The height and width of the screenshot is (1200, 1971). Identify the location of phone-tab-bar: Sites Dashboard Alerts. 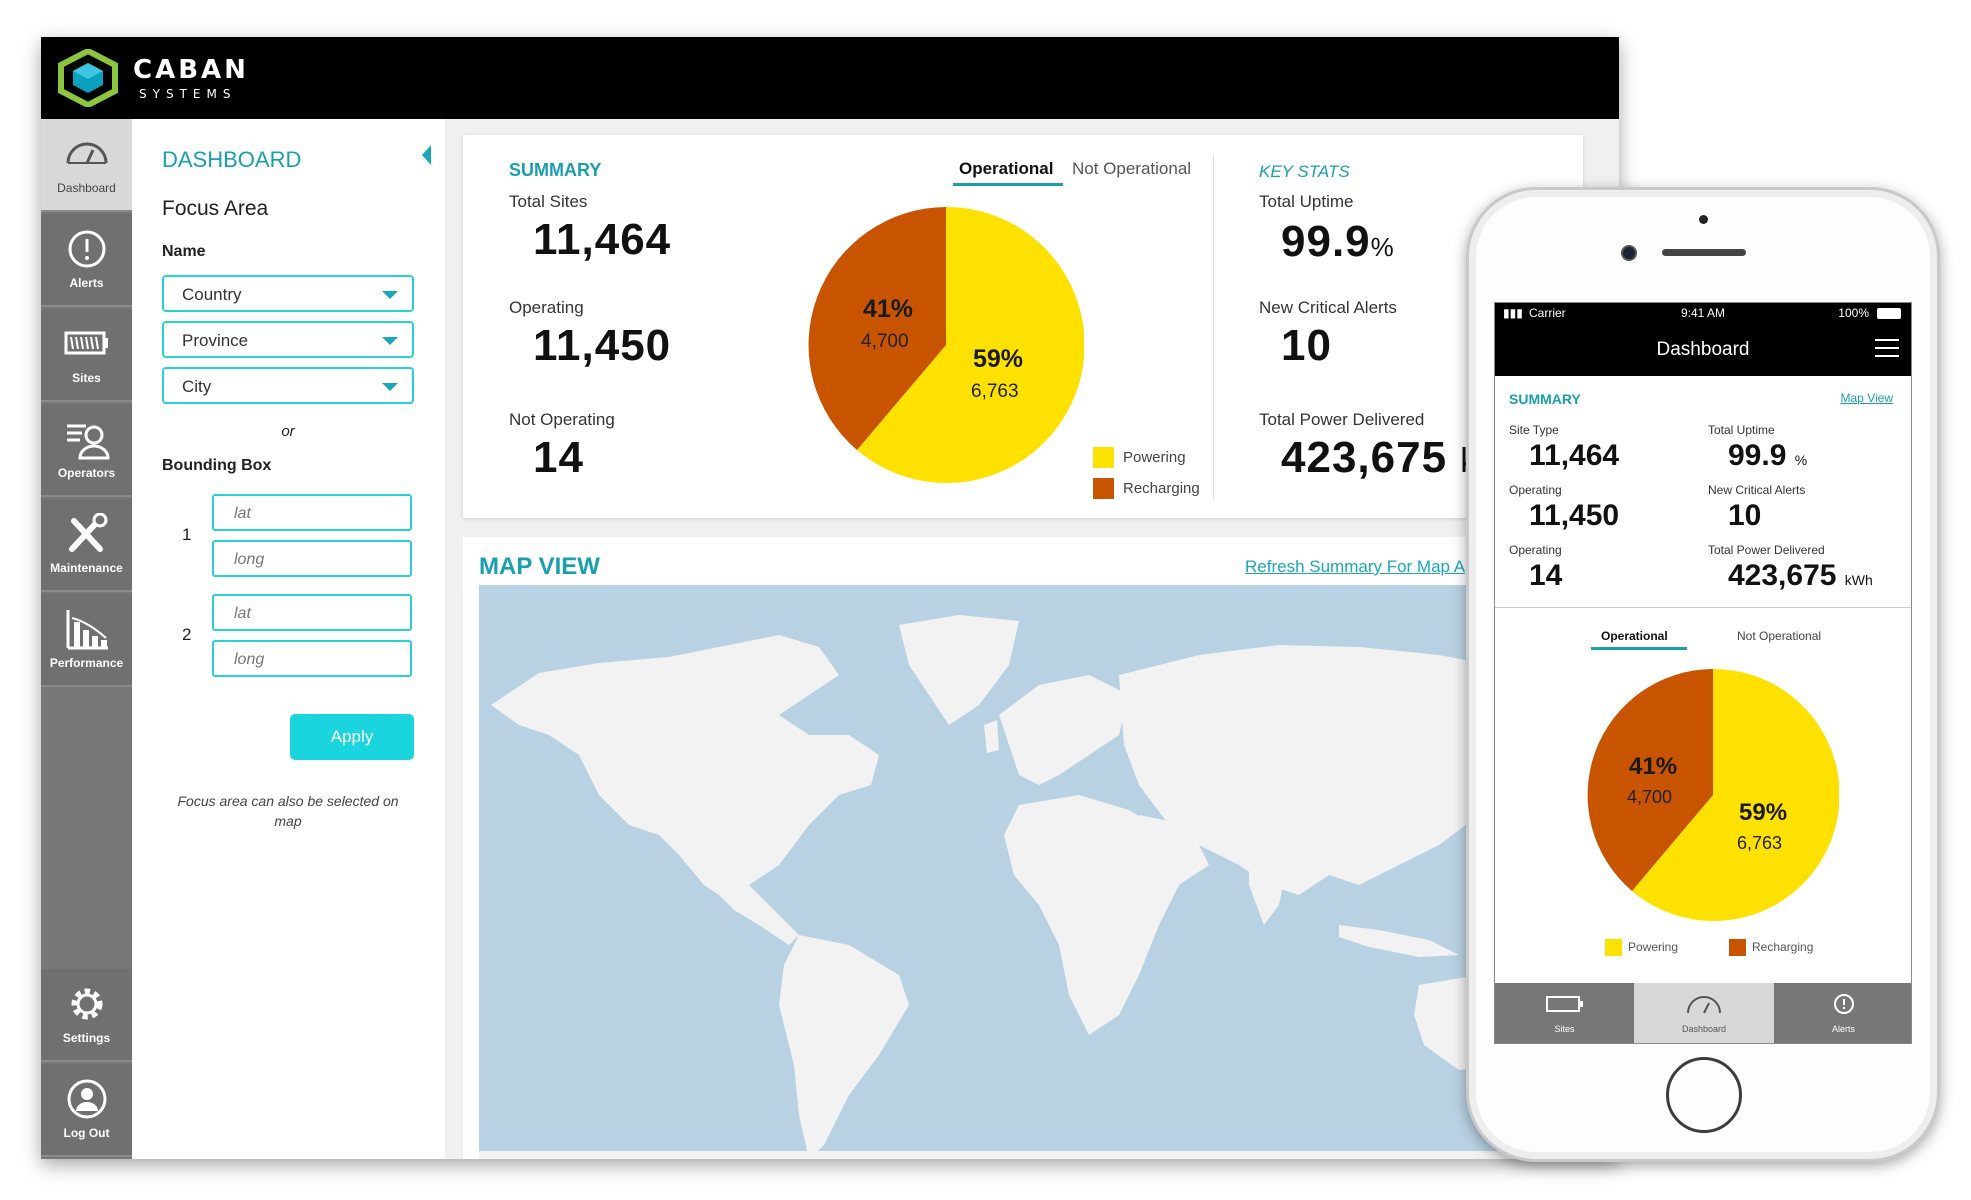
(1703, 1013).